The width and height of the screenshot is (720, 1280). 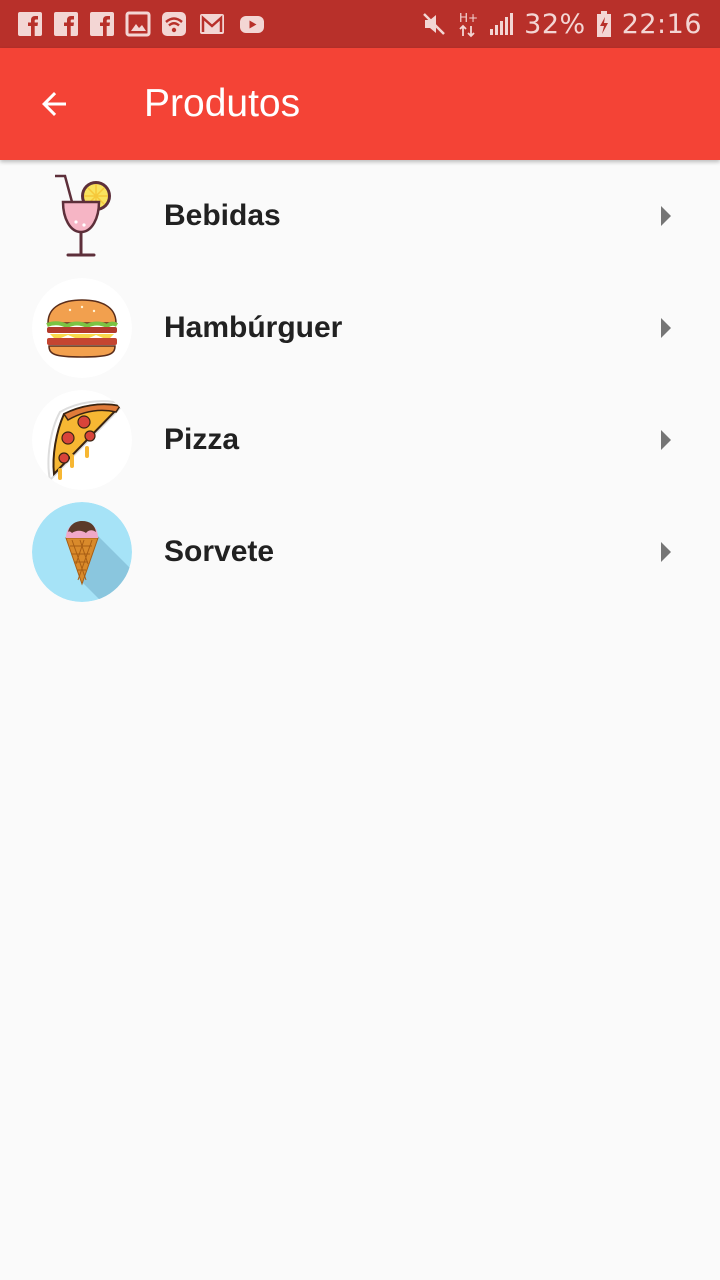 What do you see at coordinates (82, 440) in the screenshot?
I see `pizza-icon` at bounding box center [82, 440].